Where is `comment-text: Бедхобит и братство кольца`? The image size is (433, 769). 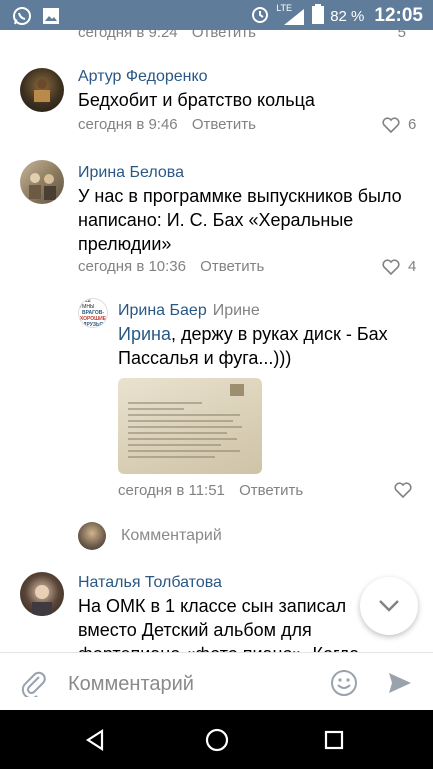 comment-text: Бедхобит и братство кольца is located at coordinates (196, 100).